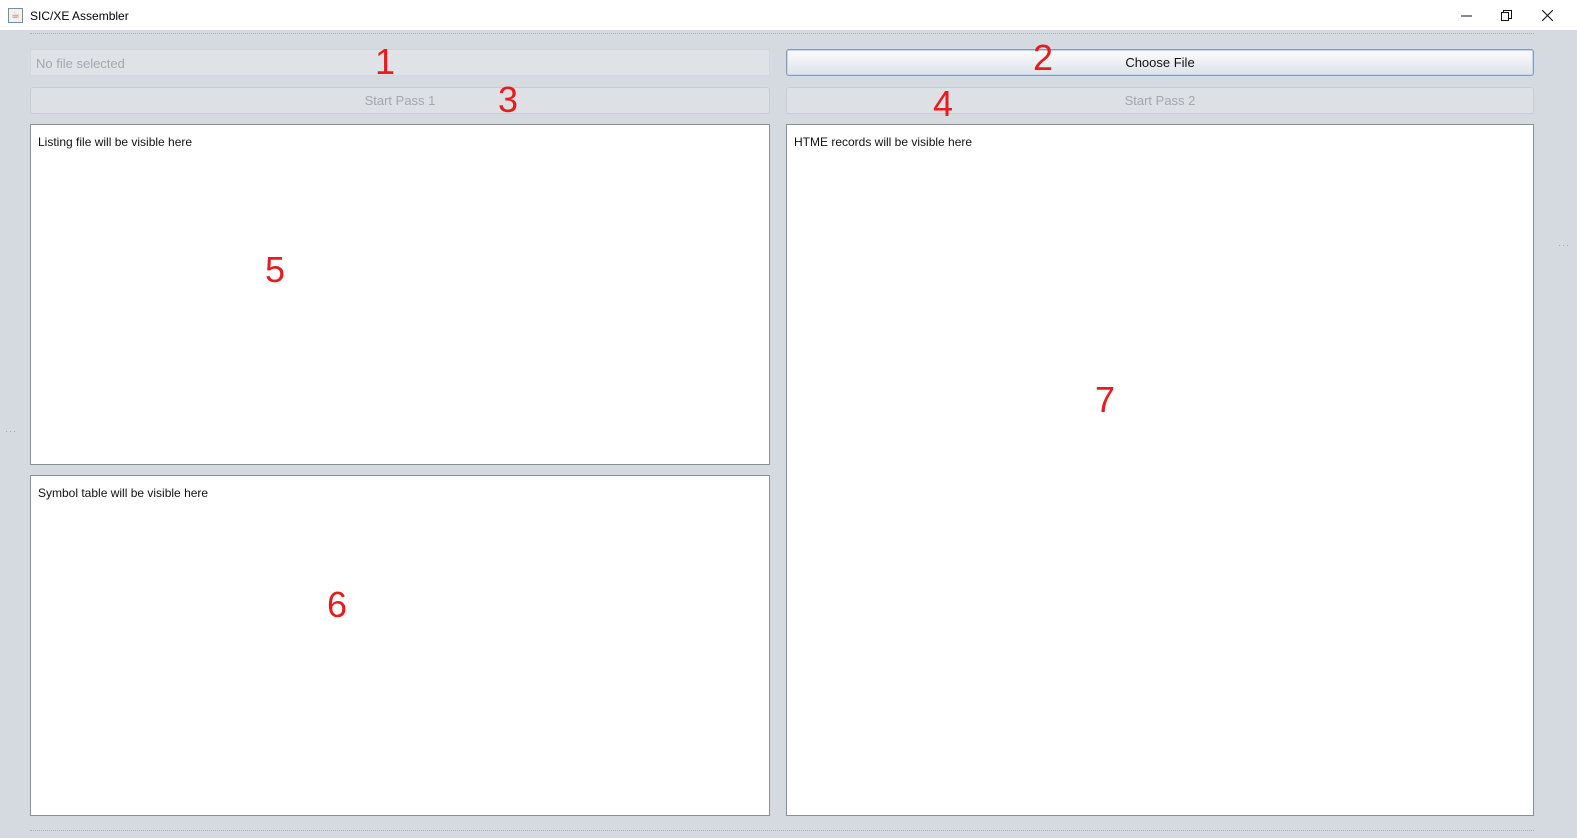 The height and width of the screenshot is (838, 1577). Describe the element at coordinates (15, 15) in the screenshot. I see `java-cup-icon: ☕` at that location.